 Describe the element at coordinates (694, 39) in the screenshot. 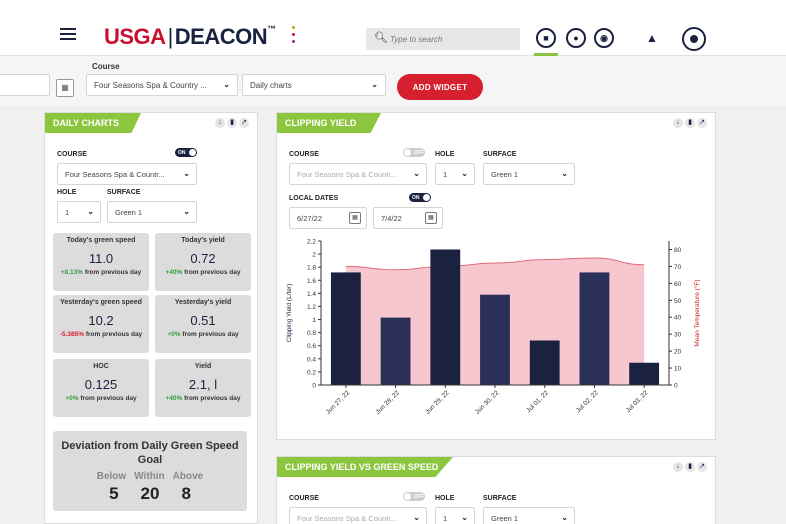

I see `user-avatar-icon` at that location.